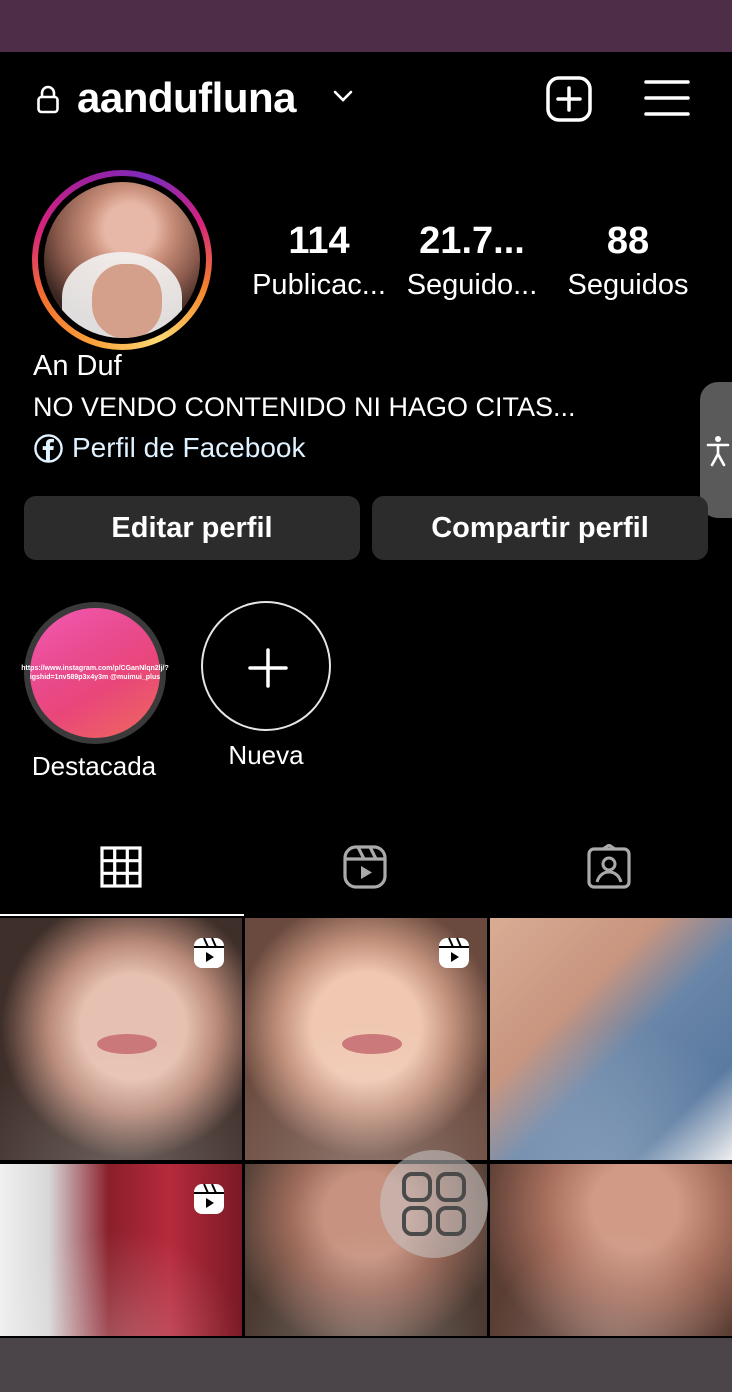 The image size is (732, 1392). I want to click on facebook-profile-link: Perfil de Facebook, so click(169, 448).